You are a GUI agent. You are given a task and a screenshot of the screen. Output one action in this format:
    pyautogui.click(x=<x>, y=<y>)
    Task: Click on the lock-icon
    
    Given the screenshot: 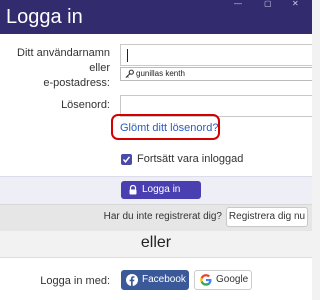 What is the action you would take?
    pyautogui.click(x=133, y=190)
    